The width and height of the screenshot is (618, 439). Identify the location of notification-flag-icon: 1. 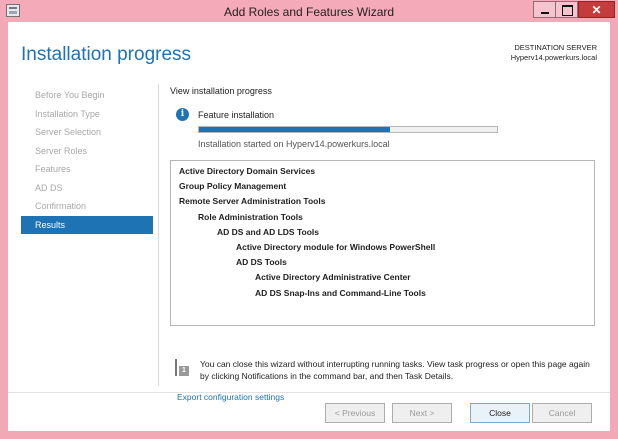
(182, 367).